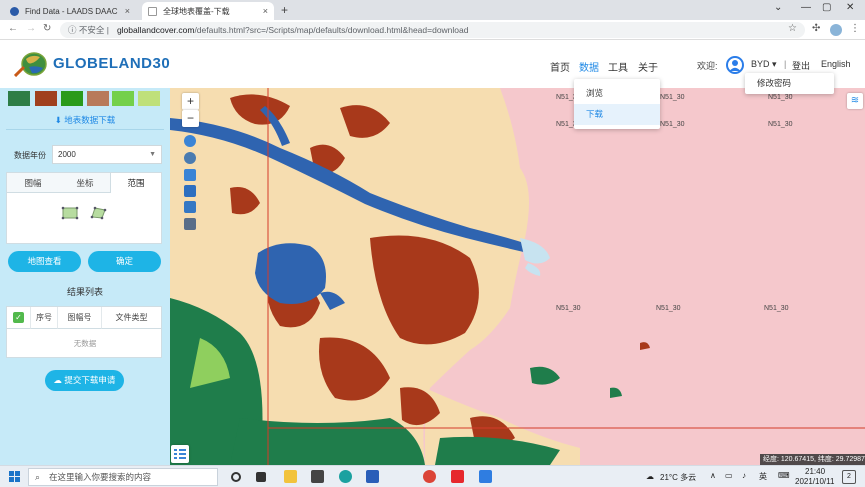  I want to click on close-window-button: ✕, so click(850, 7).